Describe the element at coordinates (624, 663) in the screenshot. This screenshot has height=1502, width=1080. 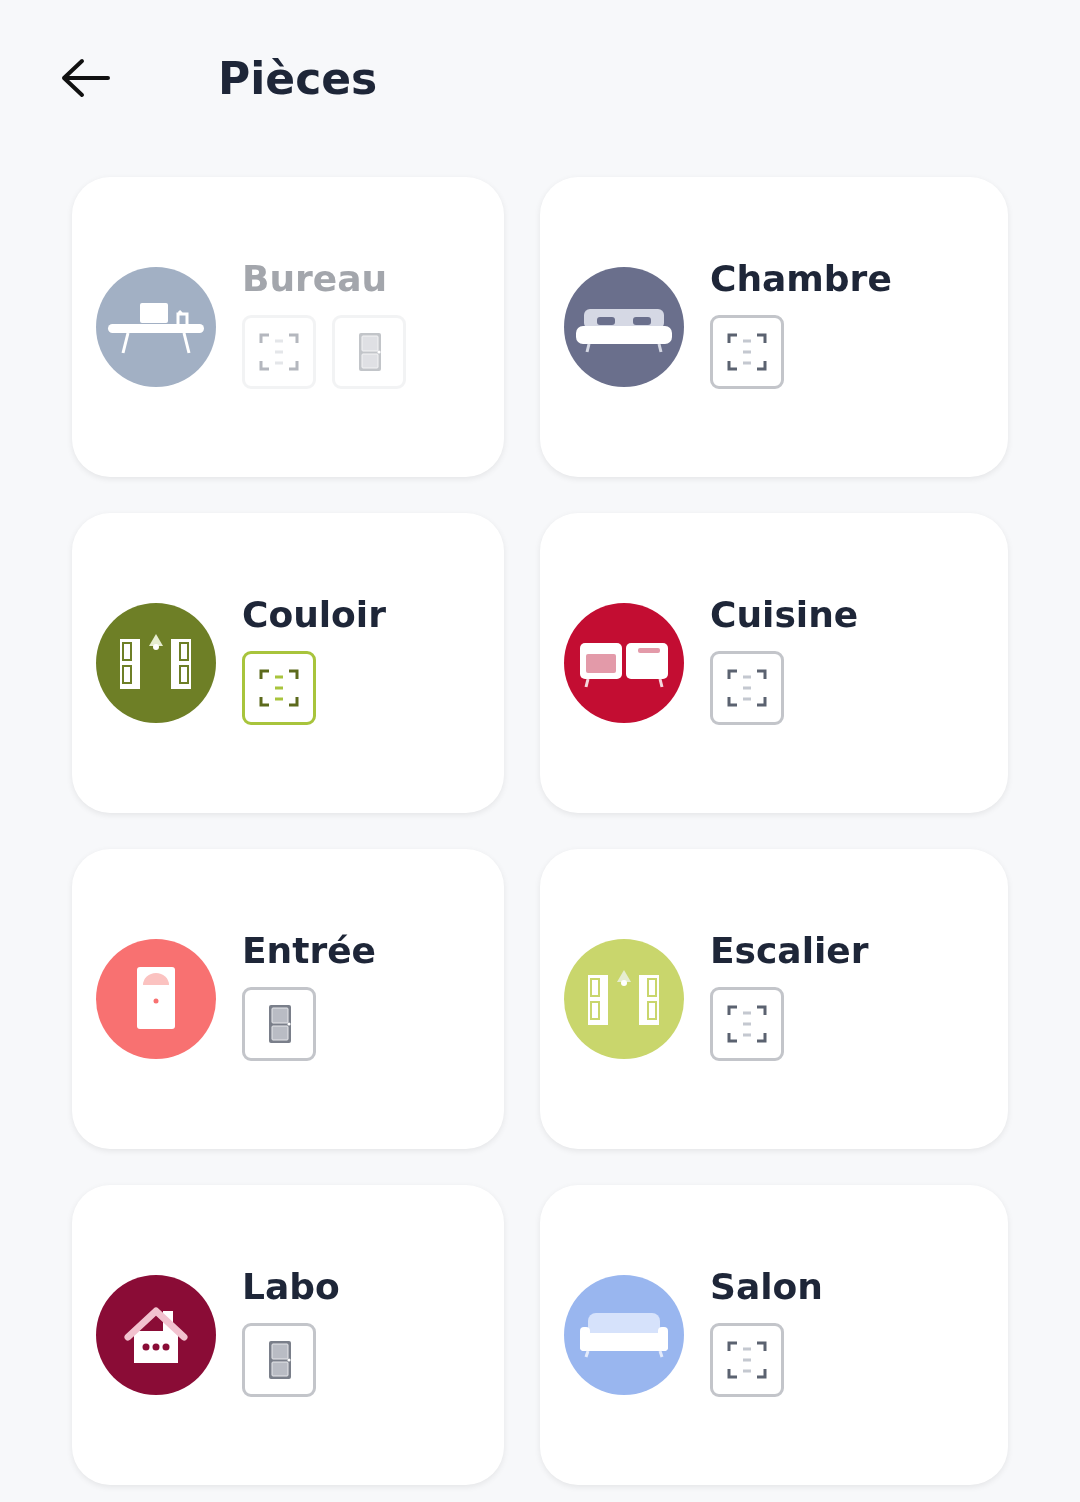
I see `kitchen-icon` at that location.